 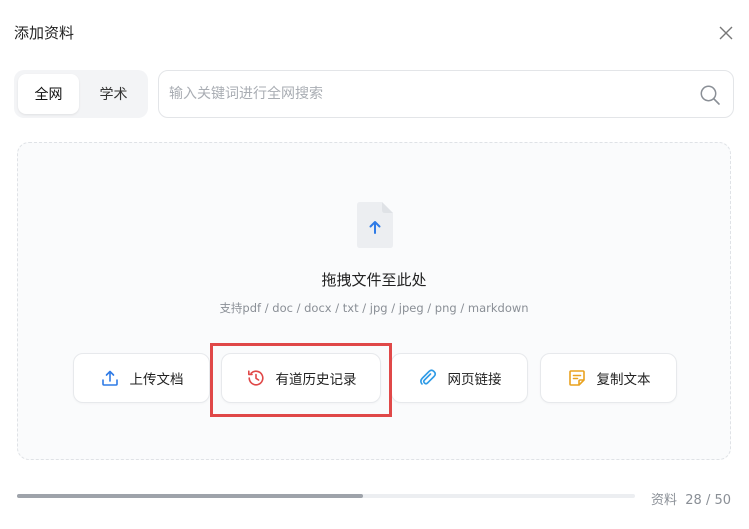 I want to click on tab-academic: 学术, so click(x=113, y=94).